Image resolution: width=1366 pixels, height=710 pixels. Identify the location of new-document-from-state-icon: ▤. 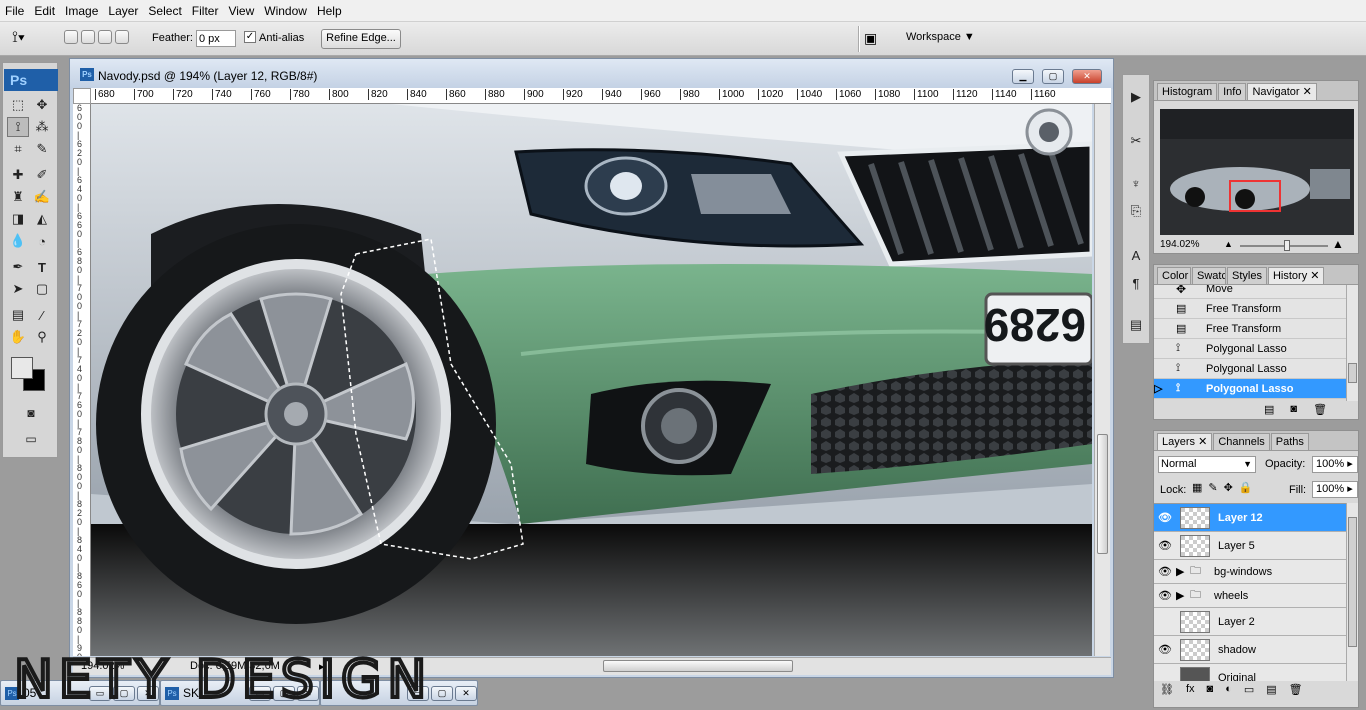
(1269, 409).